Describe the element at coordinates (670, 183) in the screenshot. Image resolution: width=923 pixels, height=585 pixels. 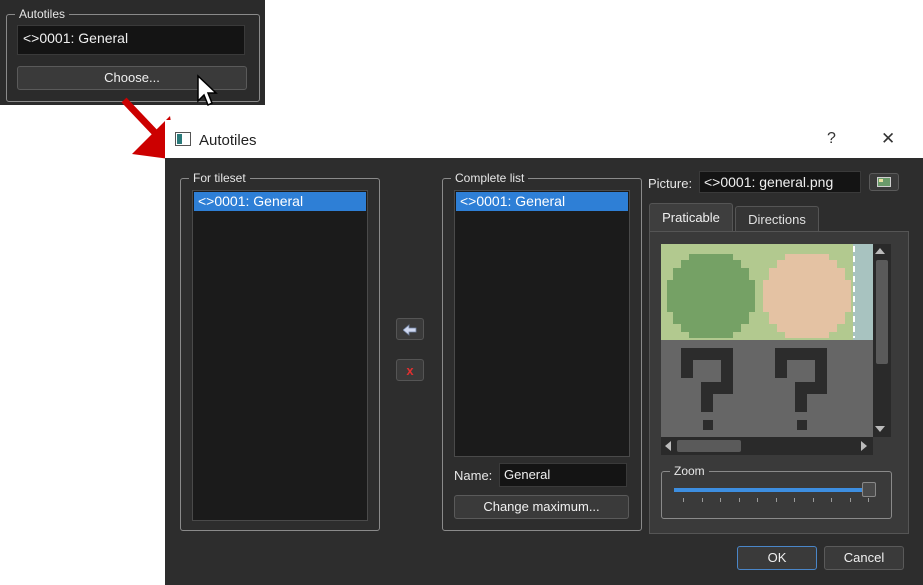
I see `picture-label: Picture:` at that location.